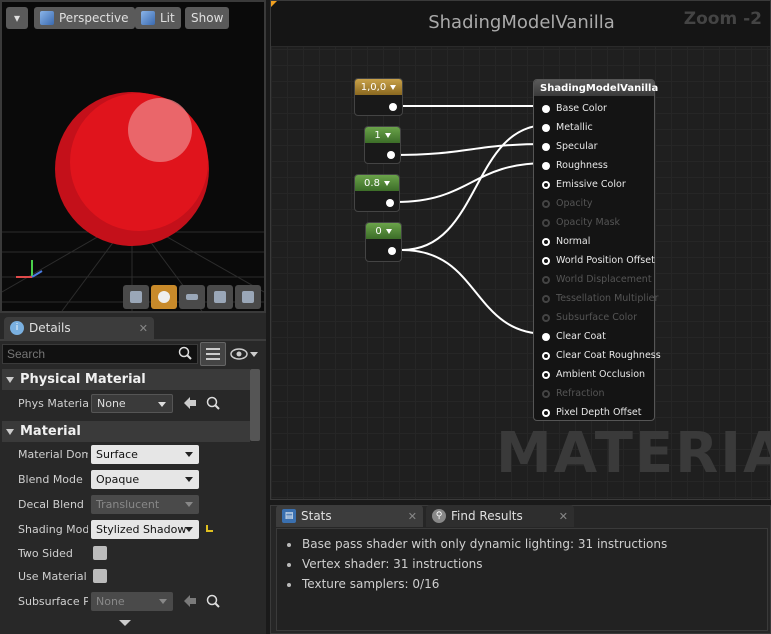 The image size is (771, 634). What do you see at coordinates (185, 353) in the screenshot?
I see `search-icon` at bounding box center [185, 353].